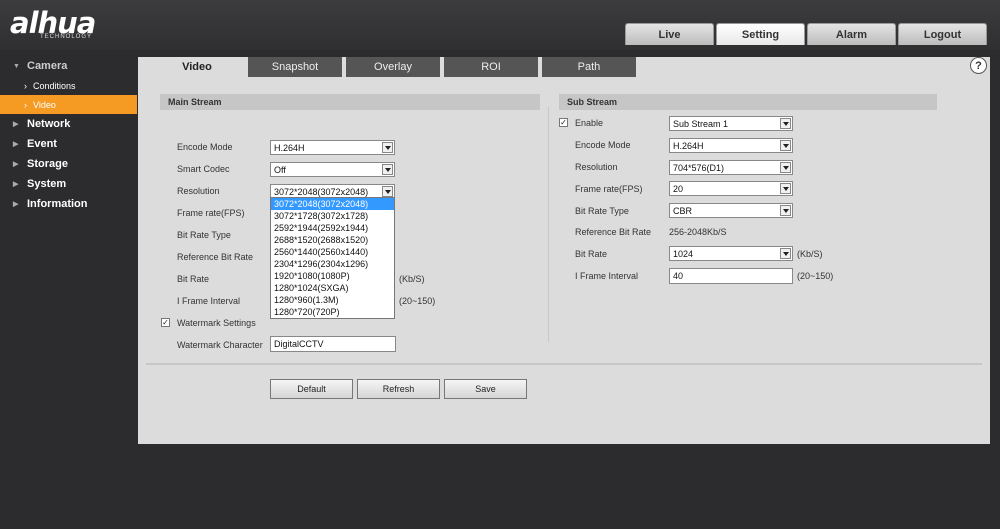 The height and width of the screenshot is (529, 1000). I want to click on sub-bit-rate-select: 1024, so click(731, 253).